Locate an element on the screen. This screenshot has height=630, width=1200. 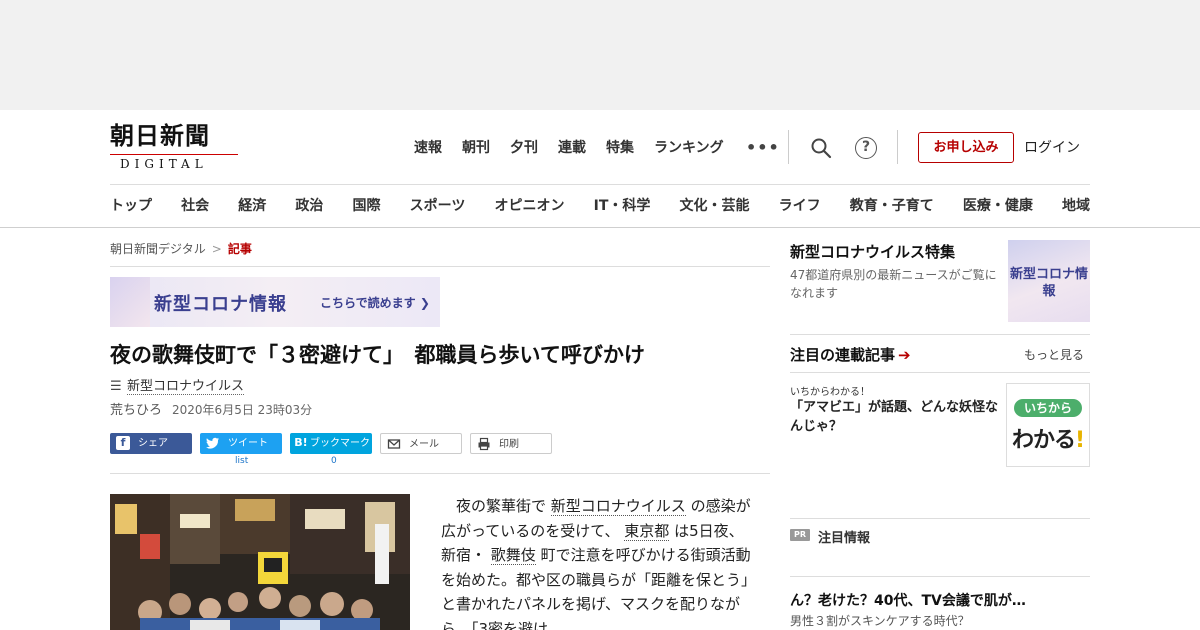
top-nav: 速報 朝刊 夕刊 連載 特集 ランキング is located at coordinates (569, 148).